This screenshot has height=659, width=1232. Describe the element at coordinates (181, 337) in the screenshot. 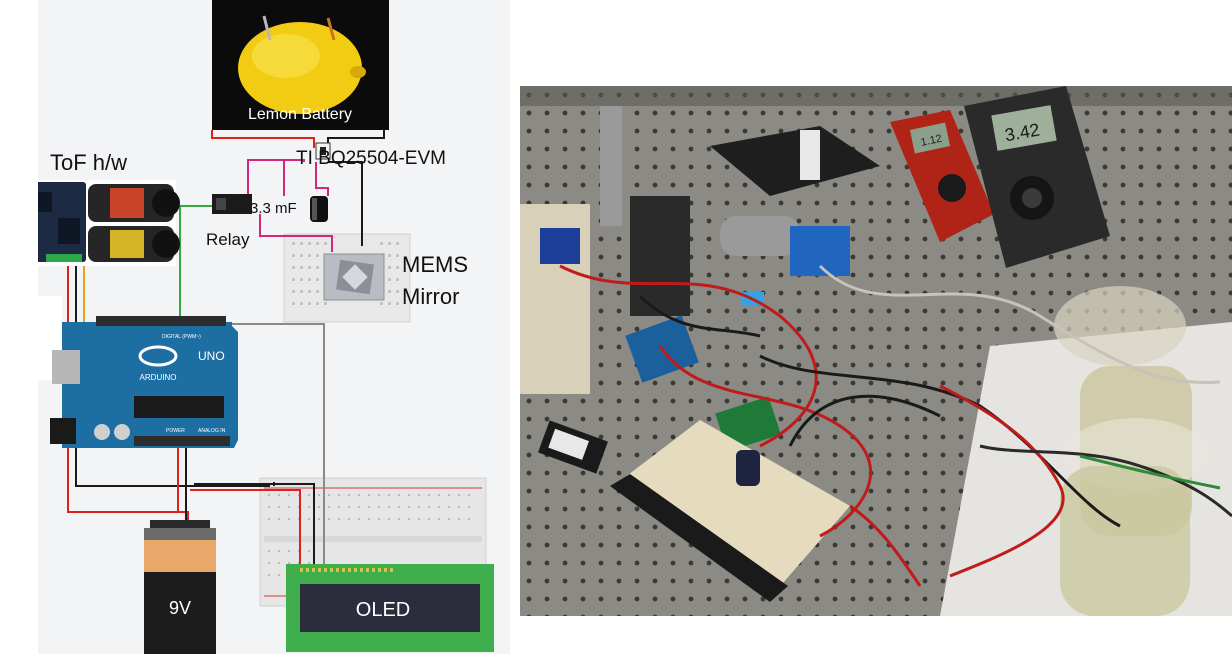

I see `arduino-digital-text: DIGITAL (PWM~)` at that location.